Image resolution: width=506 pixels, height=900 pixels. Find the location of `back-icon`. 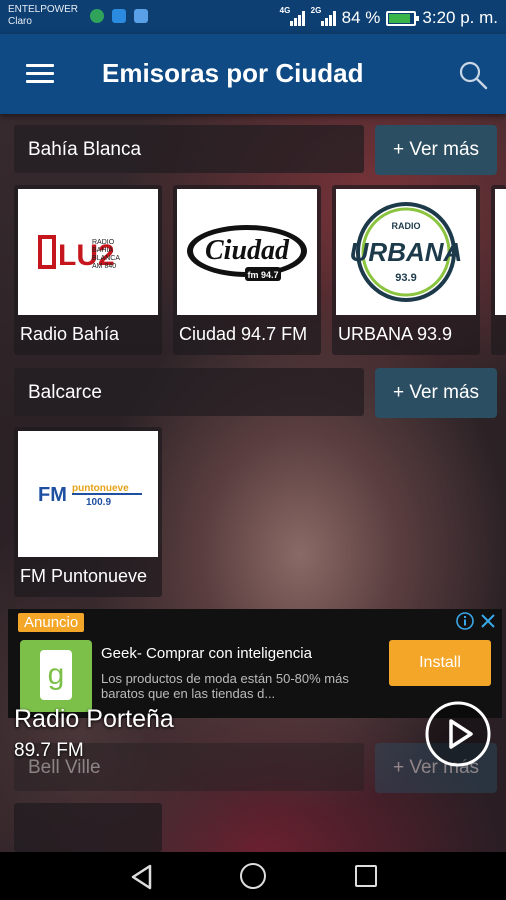

back-icon is located at coordinates (142, 877).